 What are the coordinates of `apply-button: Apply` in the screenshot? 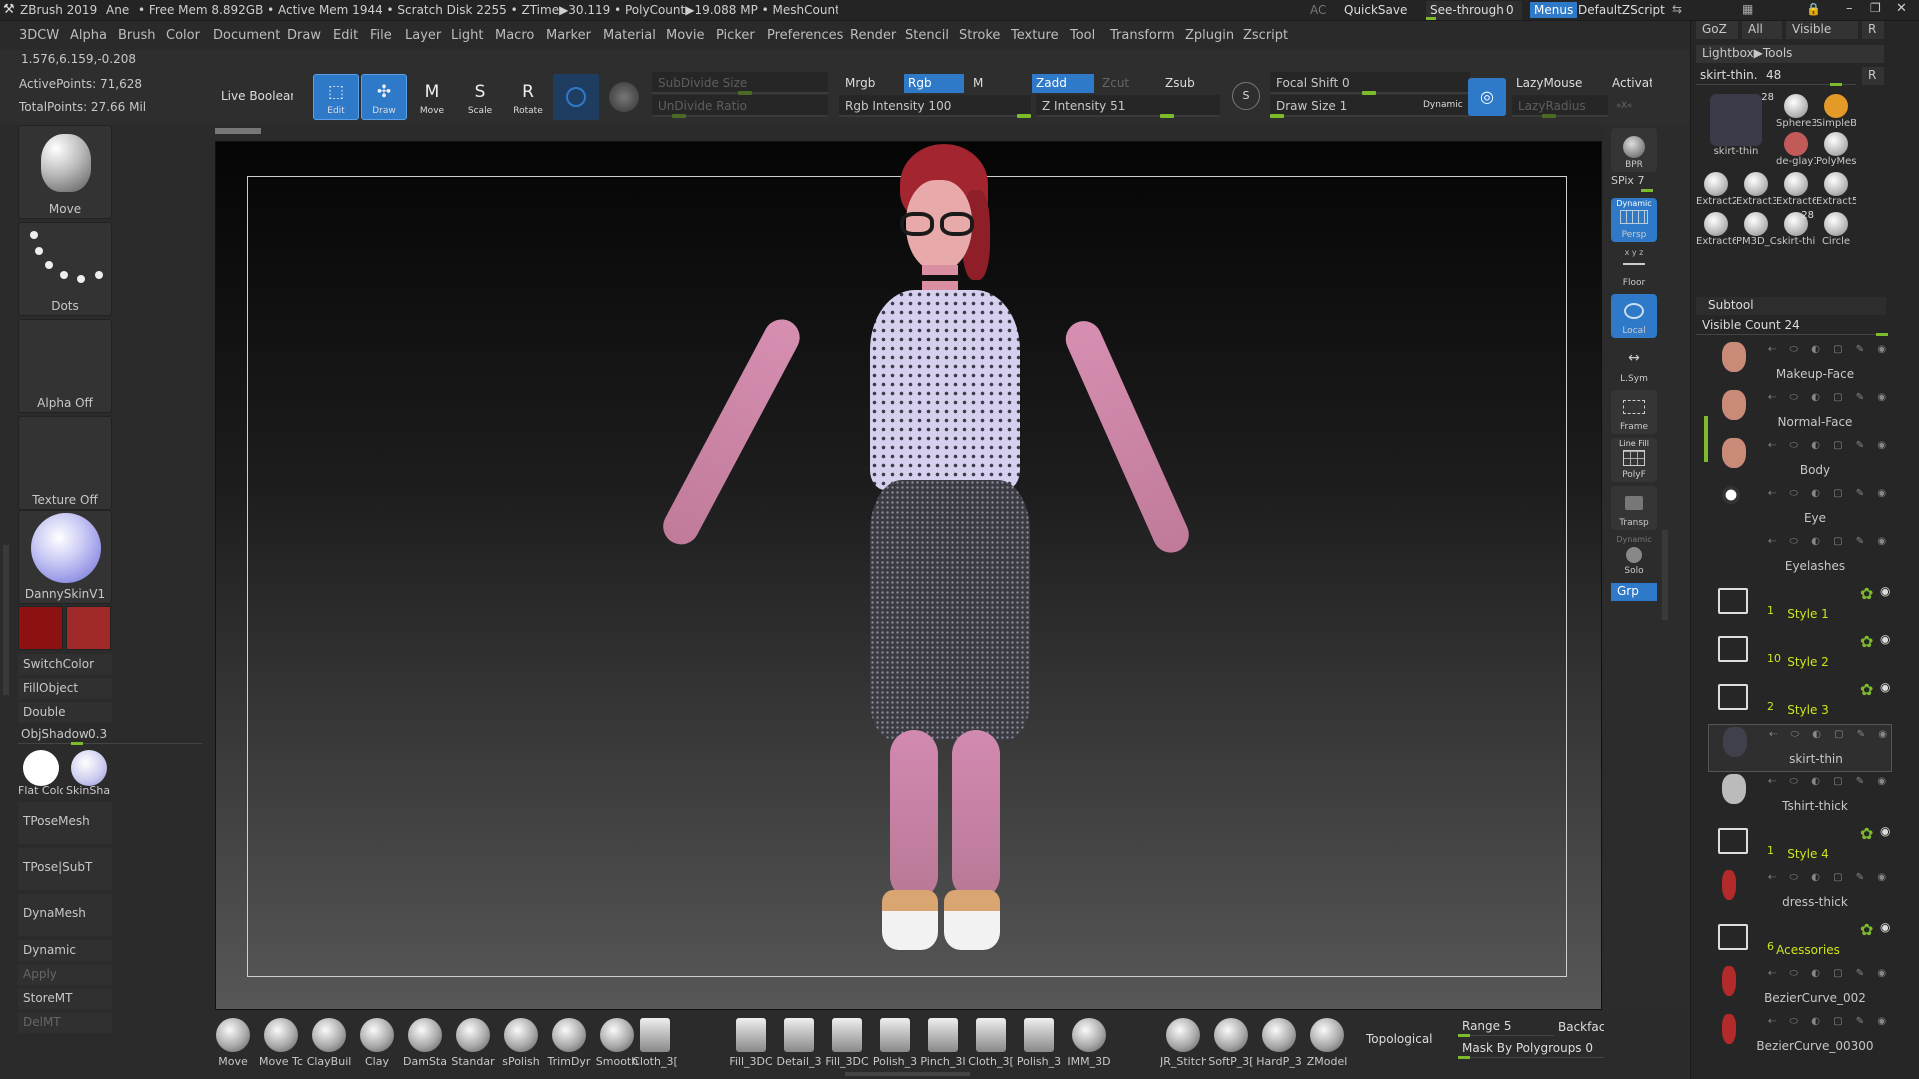 It's located at (65, 974).